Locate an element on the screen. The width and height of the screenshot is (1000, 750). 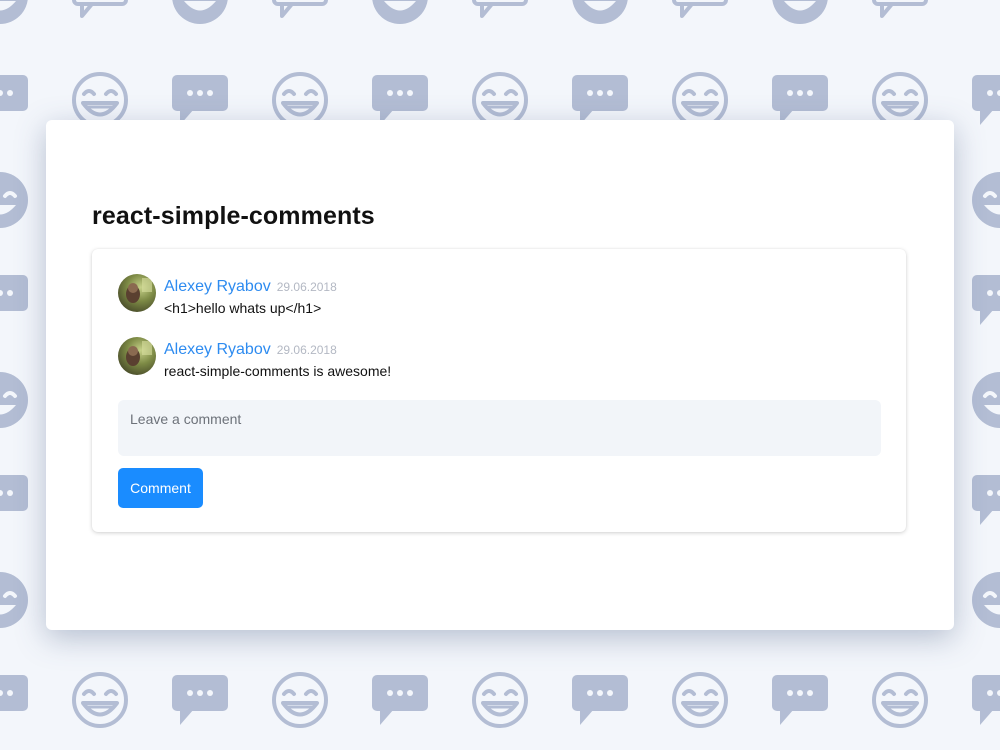
page-title: react-simple-comments is located at coordinates (233, 216).